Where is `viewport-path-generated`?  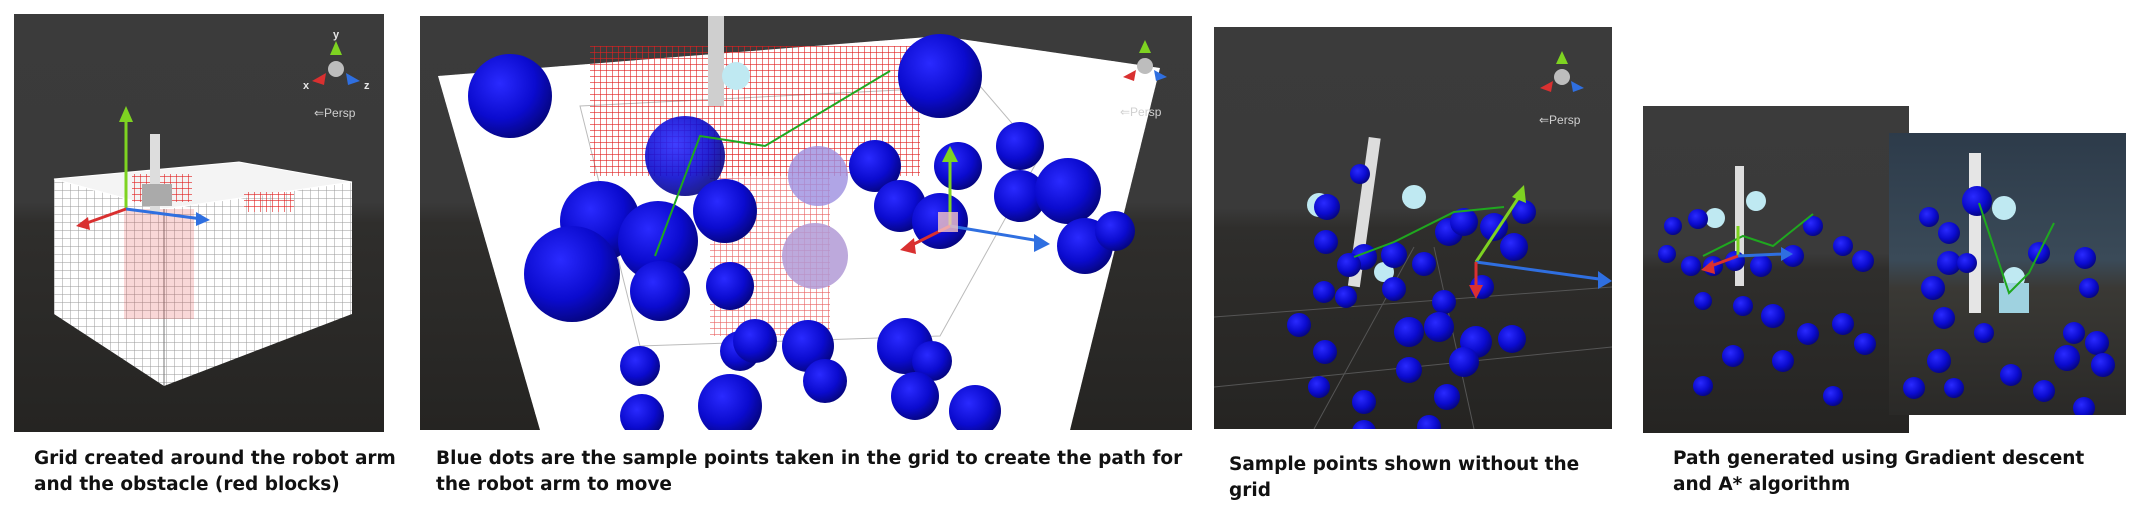 viewport-path-generated is located at coordinates (1776, 269).